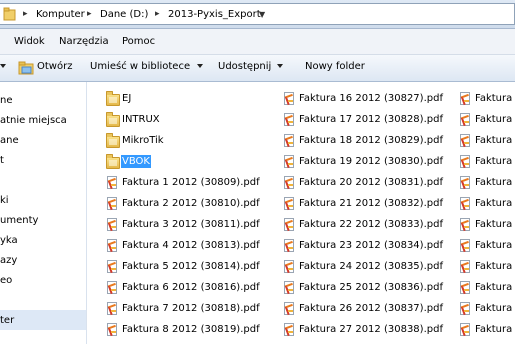 The height and width of the screenshot is (344, 515). What do you see at coordinates (84, 41) in the screenshot?
I see `menu-tools: Narzędzia` at bounding box center [84, 41].